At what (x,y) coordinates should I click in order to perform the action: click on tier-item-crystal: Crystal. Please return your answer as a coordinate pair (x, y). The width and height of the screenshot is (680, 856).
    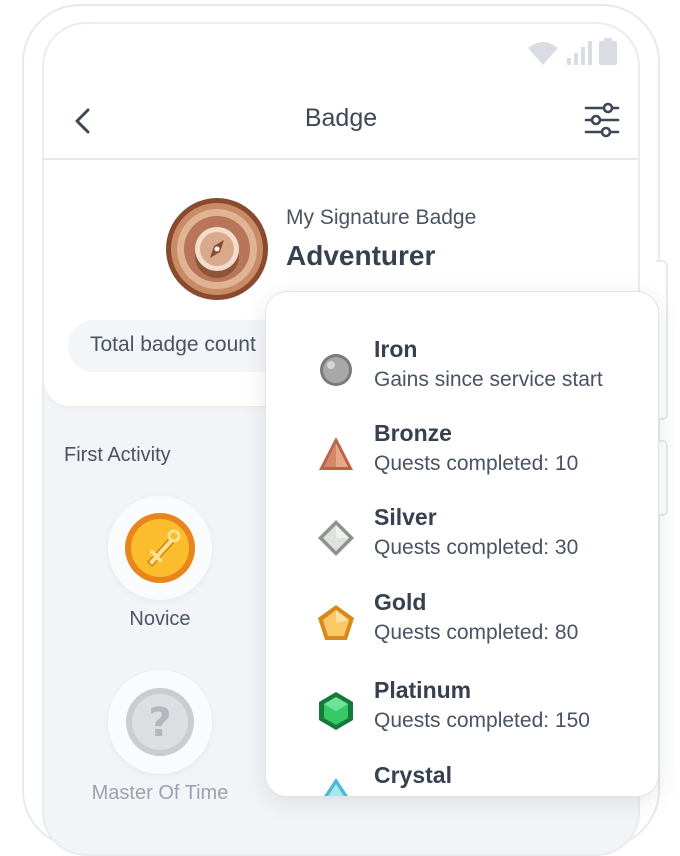
    Looking at the image, I should click on (462, 779).